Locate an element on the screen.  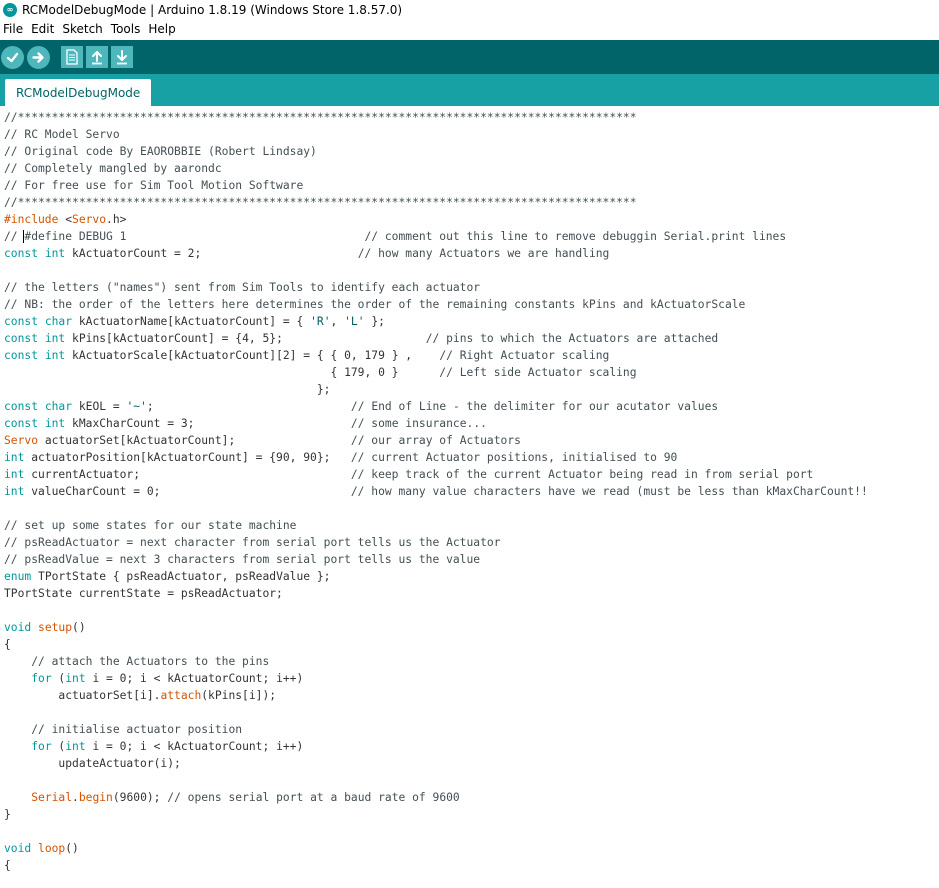
new-button is located at coordinates (72, 57).